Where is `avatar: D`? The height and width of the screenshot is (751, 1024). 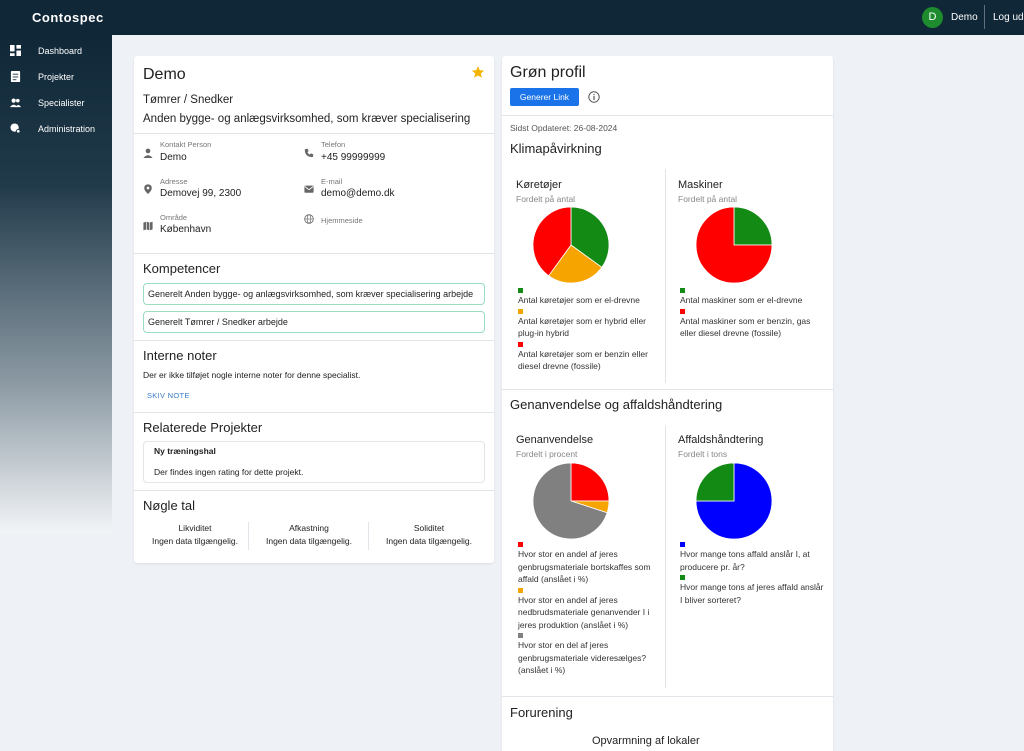 avatar: D is located at coordinates (932, 17).